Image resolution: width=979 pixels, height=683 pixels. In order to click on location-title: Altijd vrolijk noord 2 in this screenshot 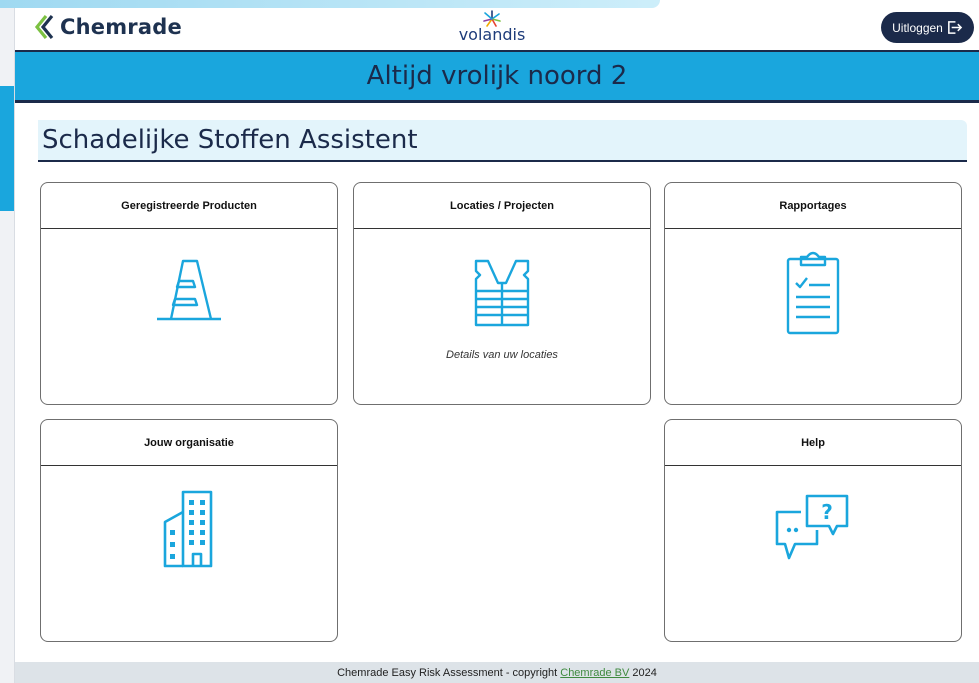, I will do `click(497, 76)`.